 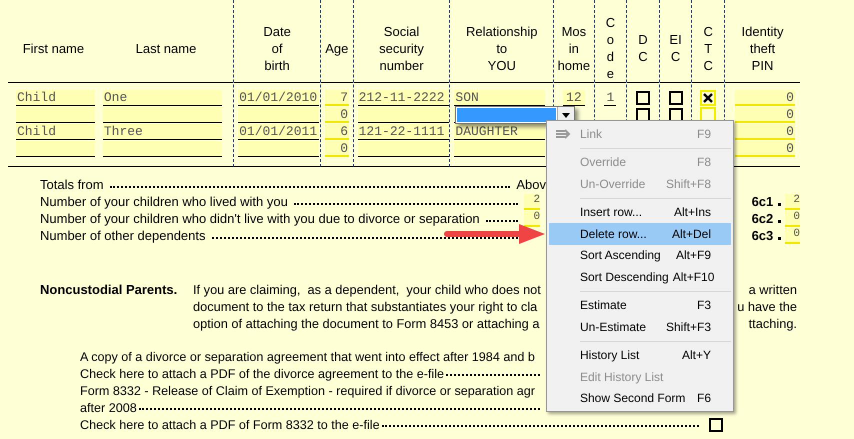 I want to click on menu-item: Un-Estimate Shift+F3, so click(x=640, y=327).